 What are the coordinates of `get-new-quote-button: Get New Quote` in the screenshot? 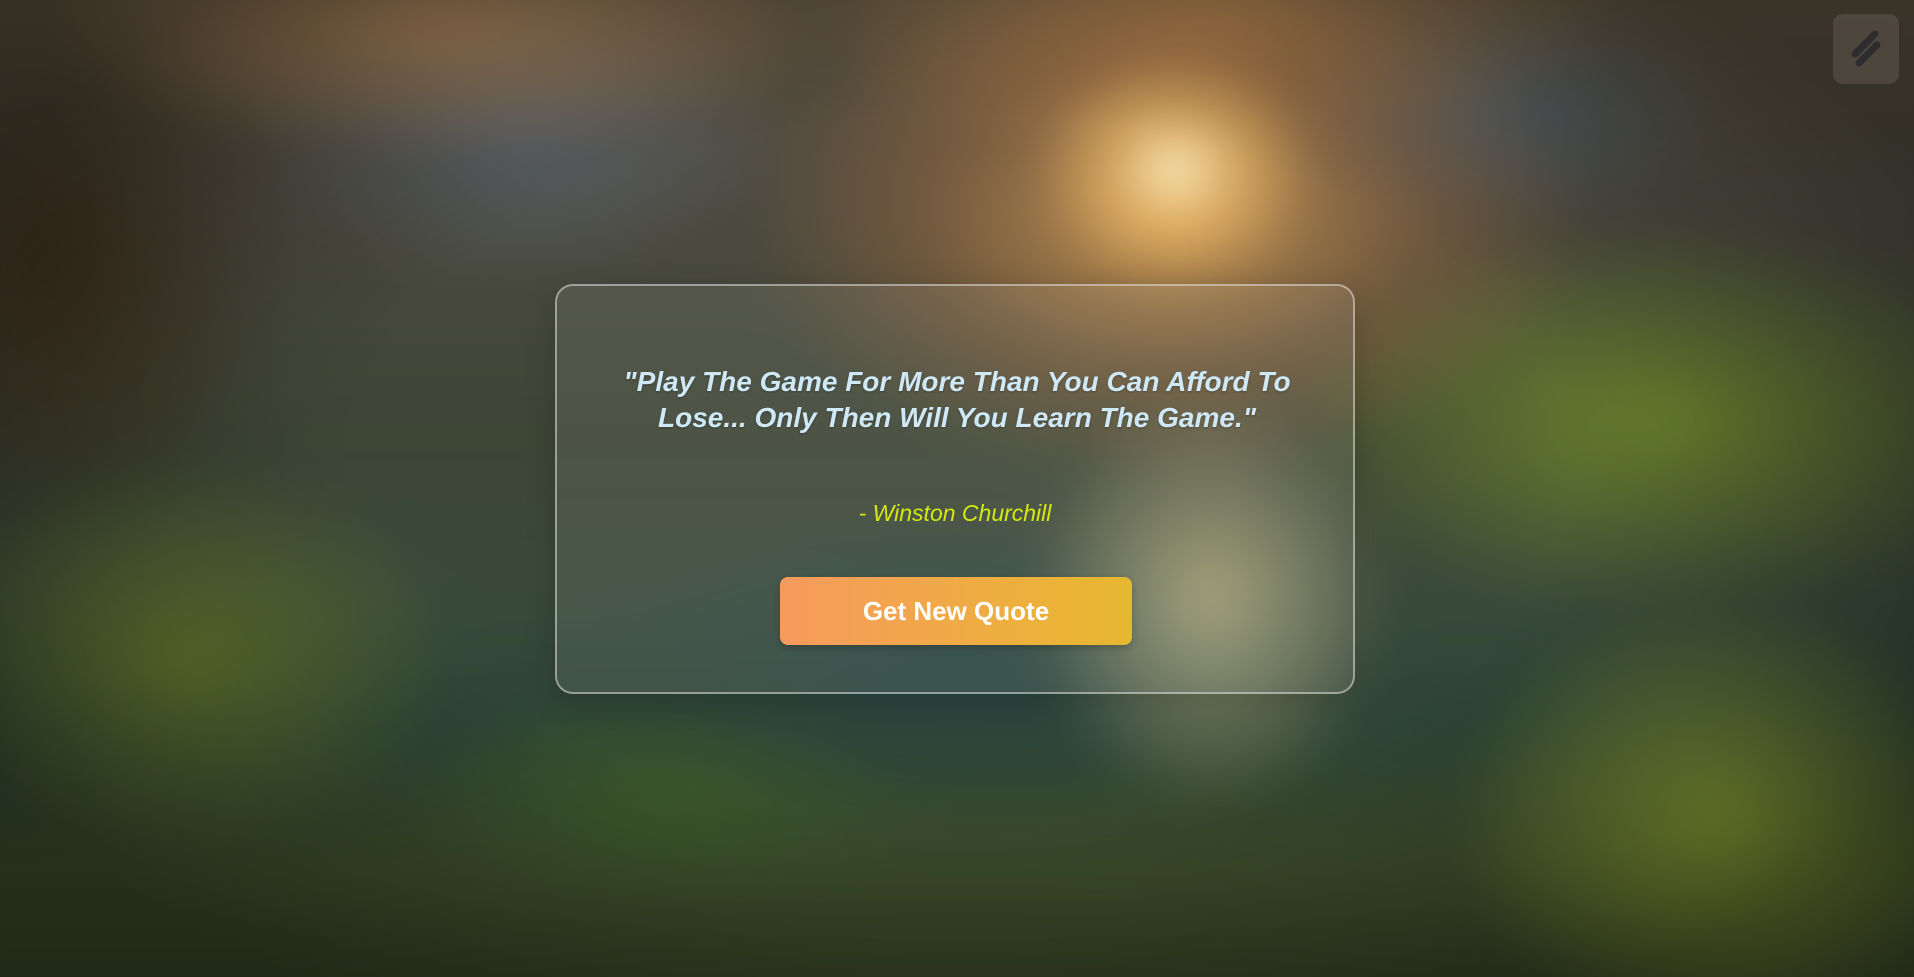 It's located at (956, 611).